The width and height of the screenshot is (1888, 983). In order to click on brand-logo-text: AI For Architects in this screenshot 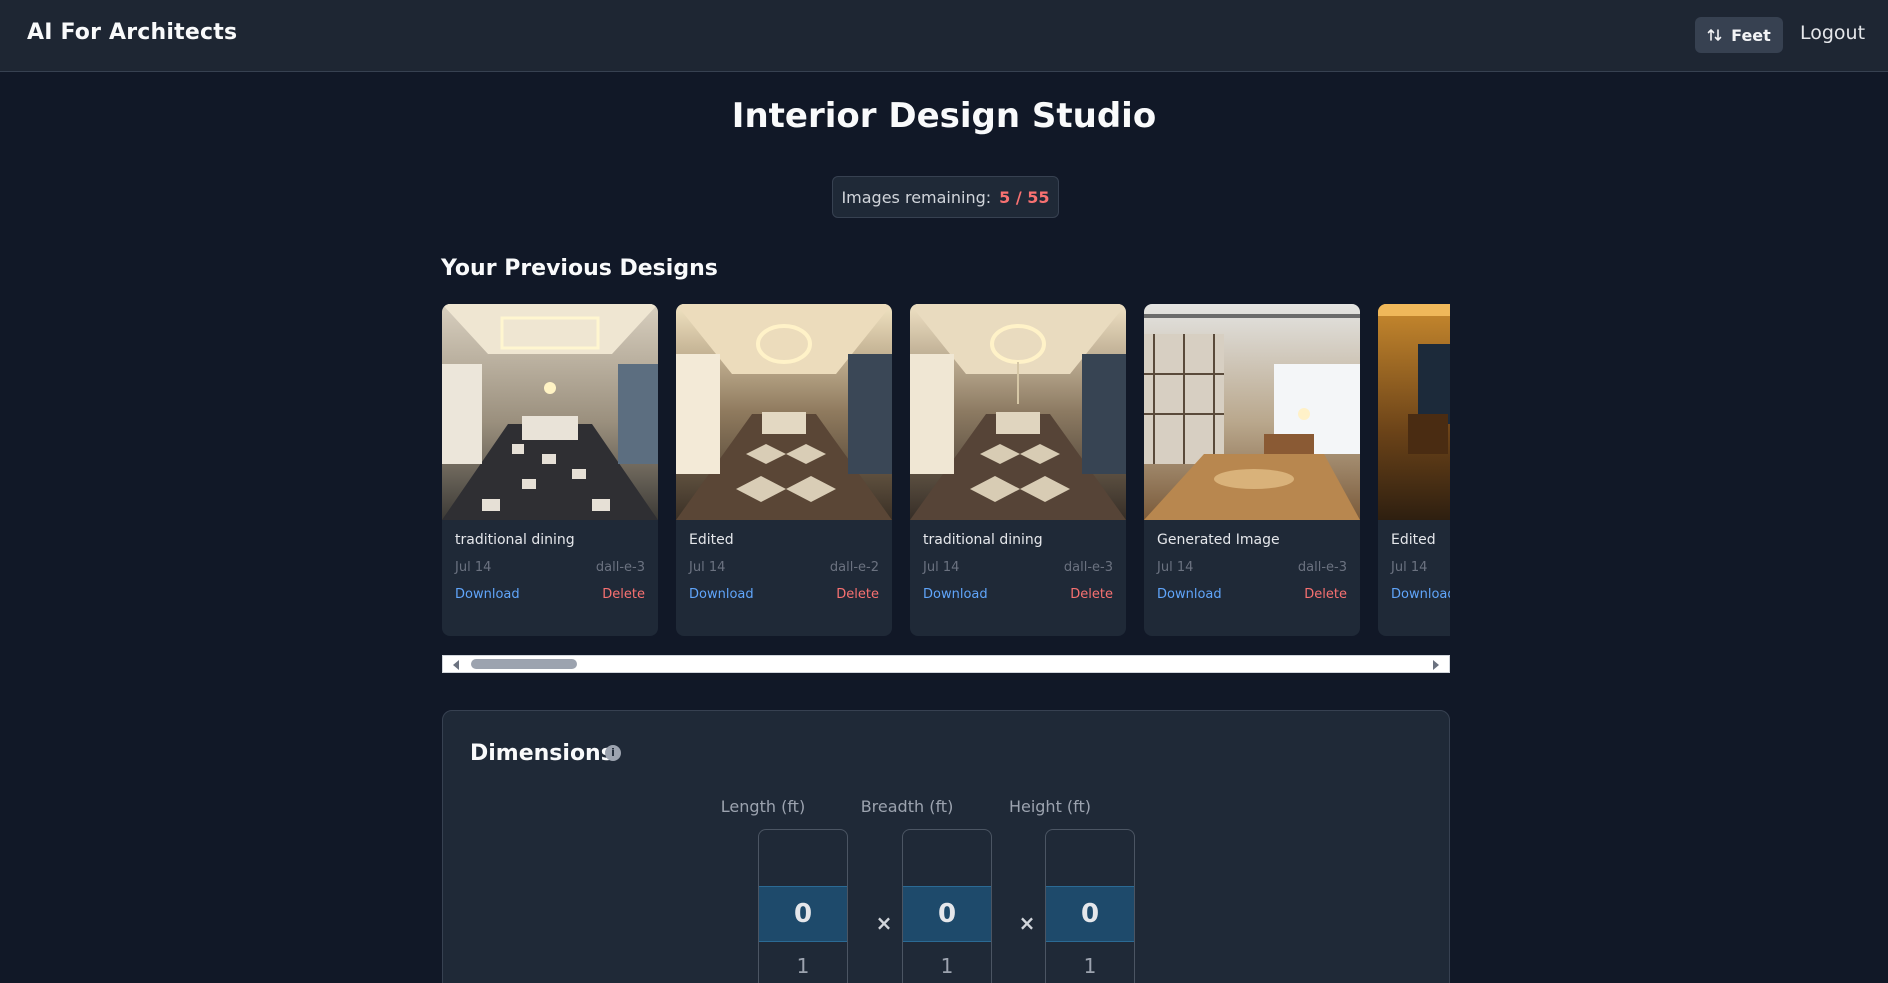, I will do `click(132, 32)`.